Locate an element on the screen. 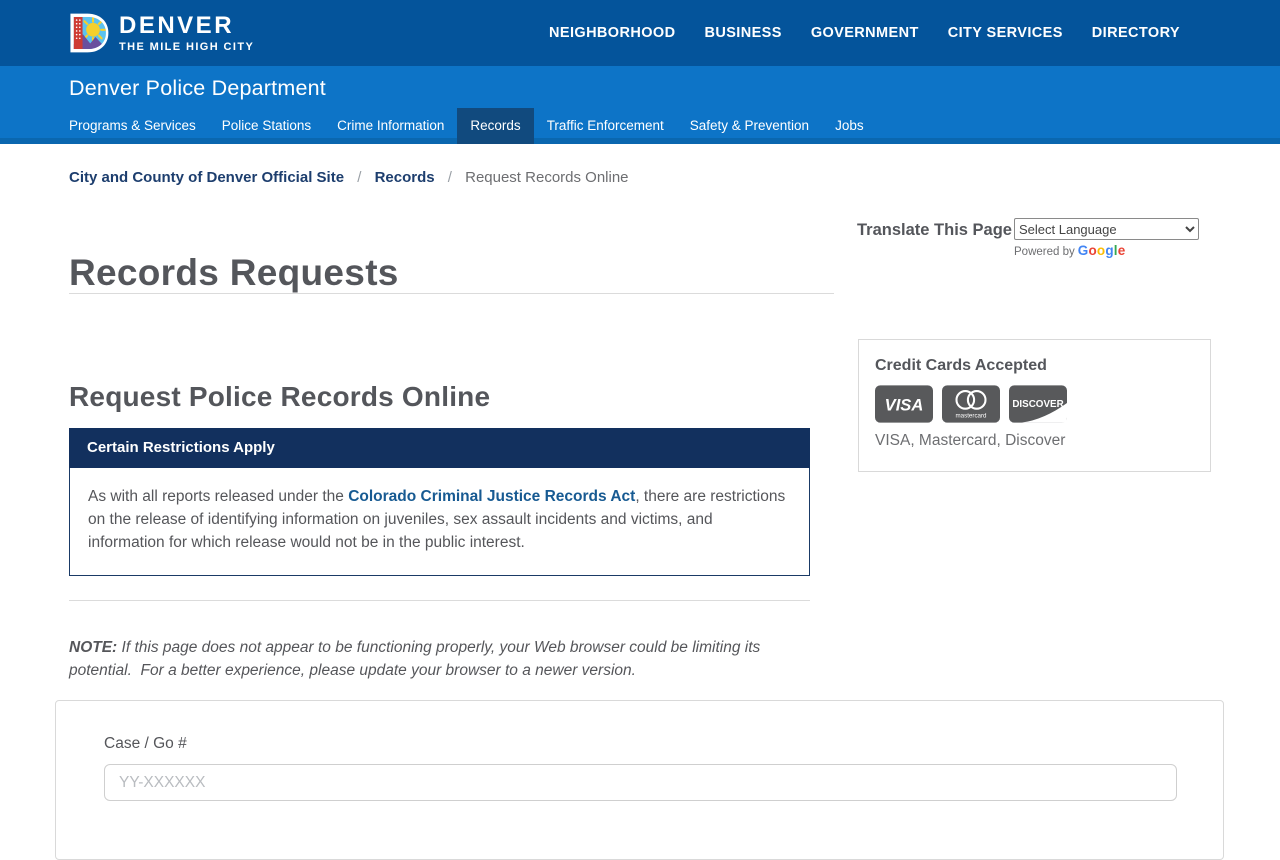  dept-nav-programs-services: Programs & Services is located at coordinates (132, 126).